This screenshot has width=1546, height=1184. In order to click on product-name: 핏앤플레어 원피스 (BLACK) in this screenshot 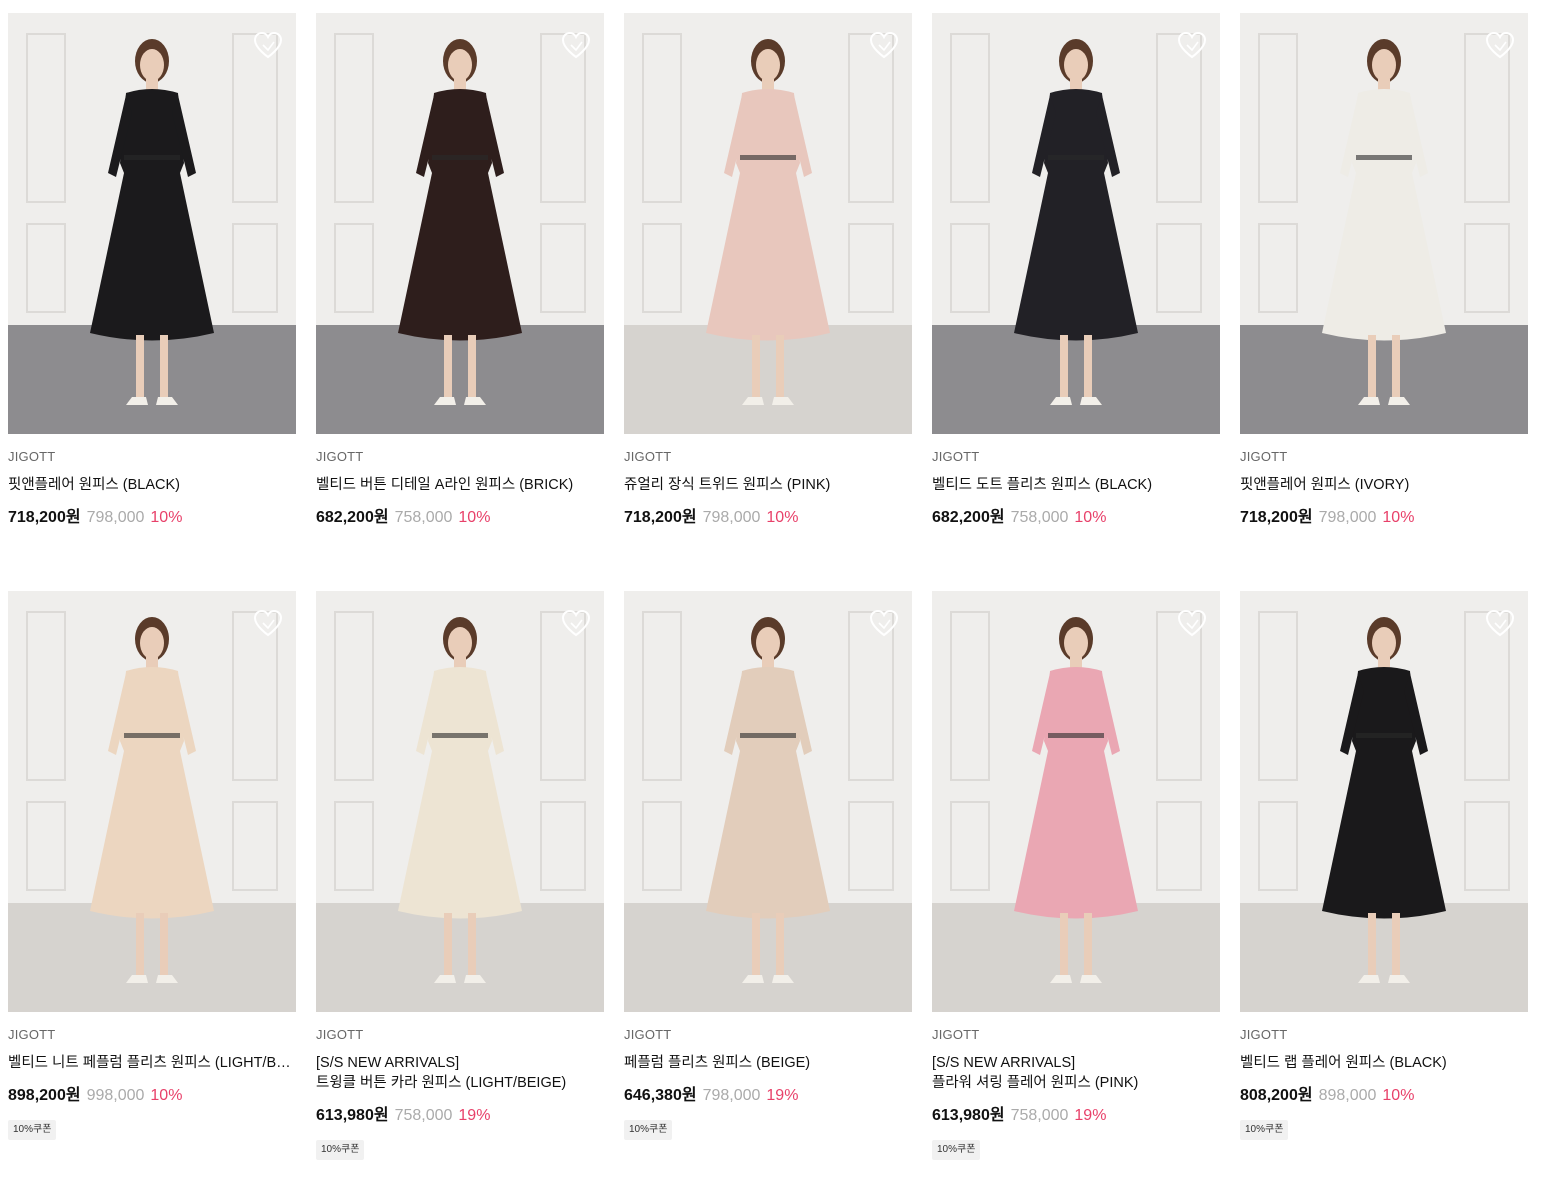, I will do `click(152, 485)`.